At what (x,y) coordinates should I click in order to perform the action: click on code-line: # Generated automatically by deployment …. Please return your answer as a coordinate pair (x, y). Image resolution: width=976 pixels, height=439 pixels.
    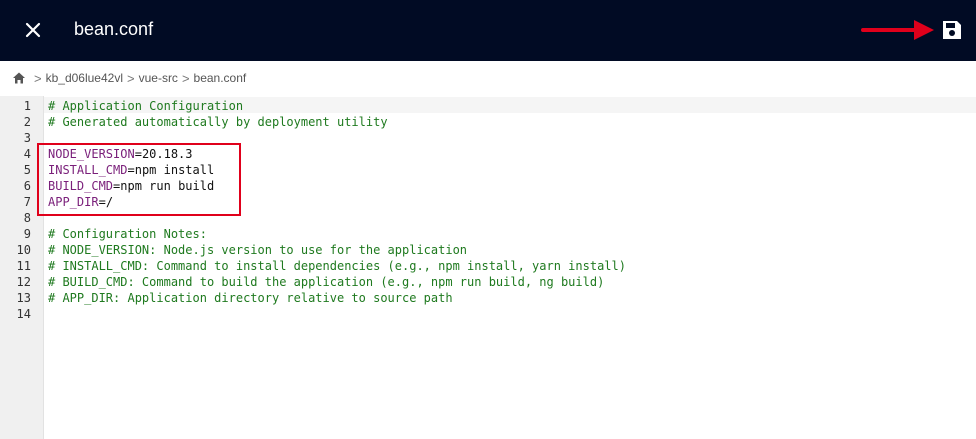
    Looking at the image, I should click on (218, 122).